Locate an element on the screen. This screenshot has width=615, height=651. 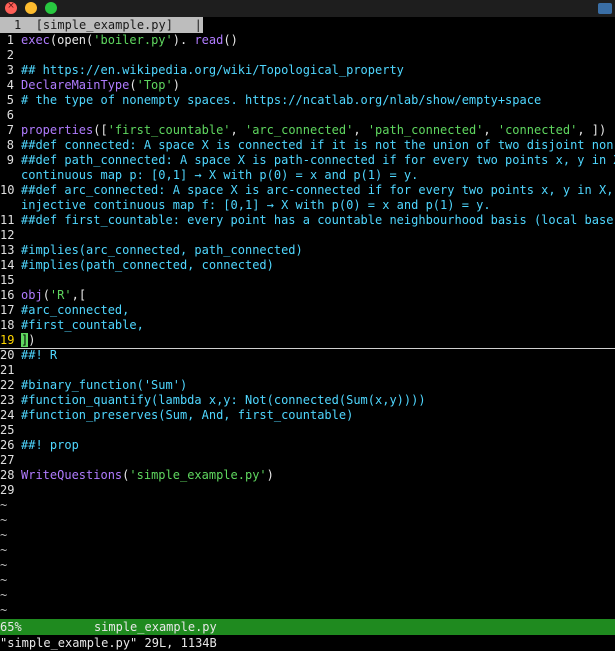
code-line: 12 is located at coordinates (307, 235).